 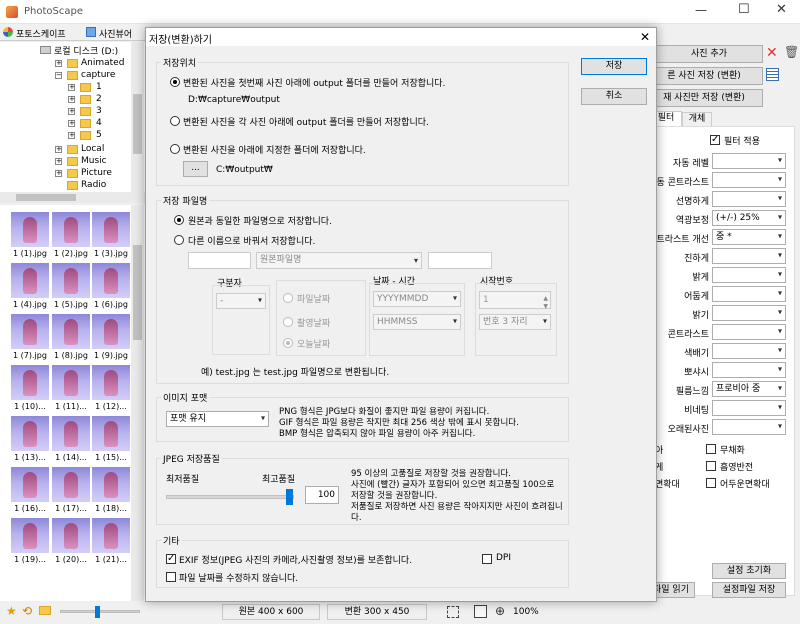 What do you see at coordinates (417, 322) in the screenshot?
I see `time-format-select: HHMMSS` at bounding box center [417, 322].